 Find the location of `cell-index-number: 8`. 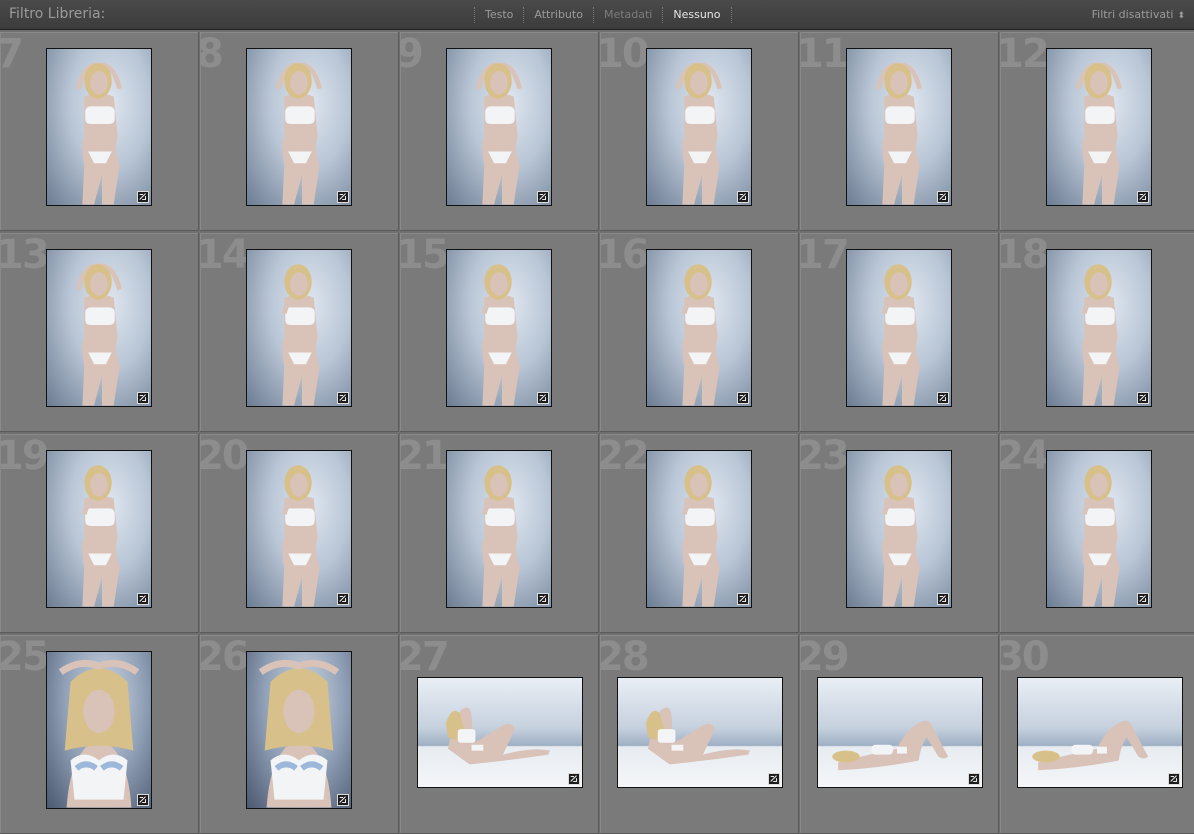

cell-index-number: 8 is located at coordinates (212, 55).